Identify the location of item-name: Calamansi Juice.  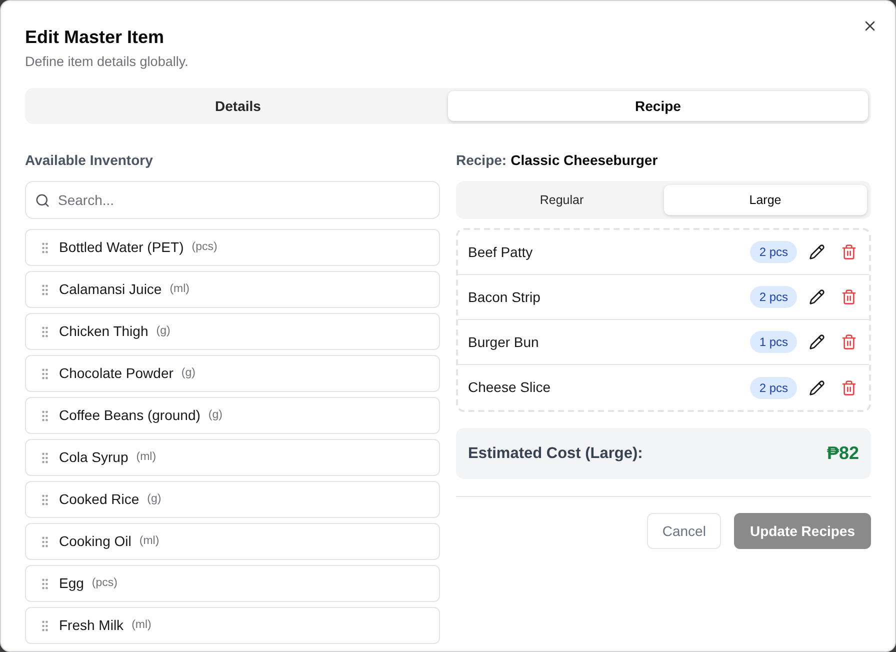
(110, 289).